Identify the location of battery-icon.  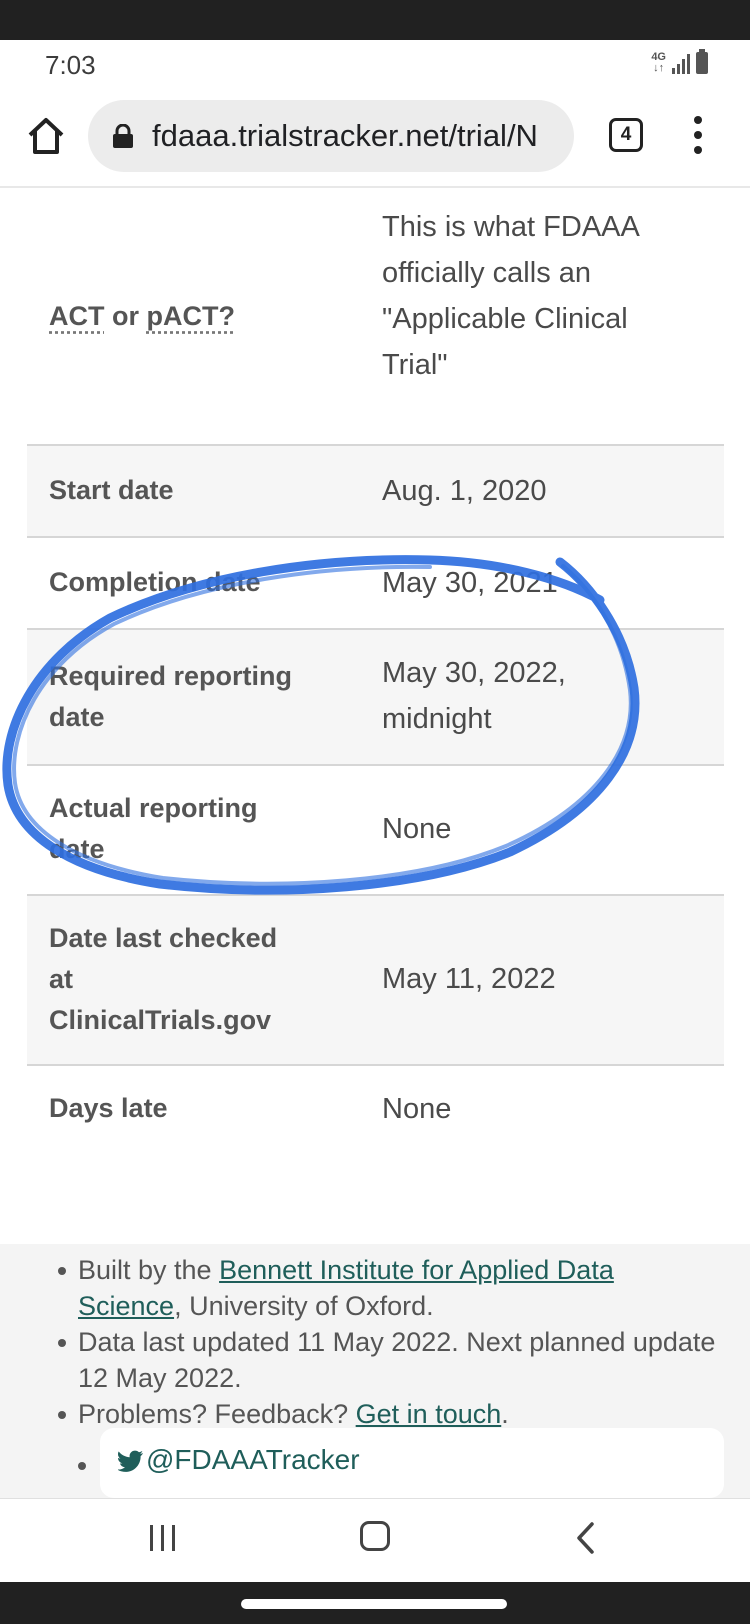
(702, 61).